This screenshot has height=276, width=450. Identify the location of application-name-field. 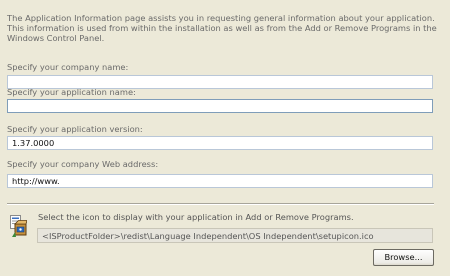
(220, 106).